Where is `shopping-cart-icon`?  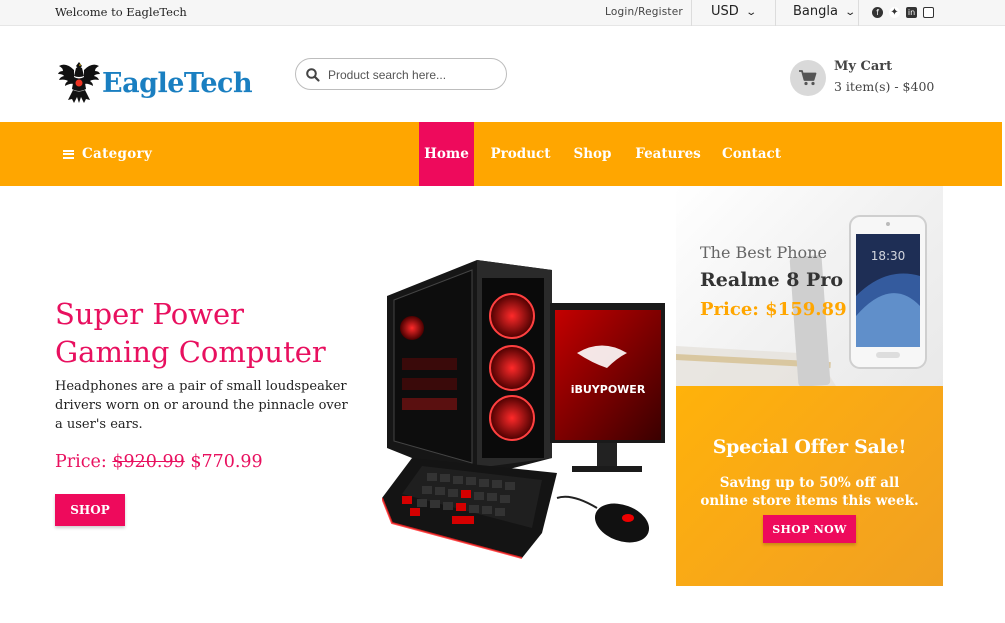 shopping-cart-icon is located at coordinates (808, 78).